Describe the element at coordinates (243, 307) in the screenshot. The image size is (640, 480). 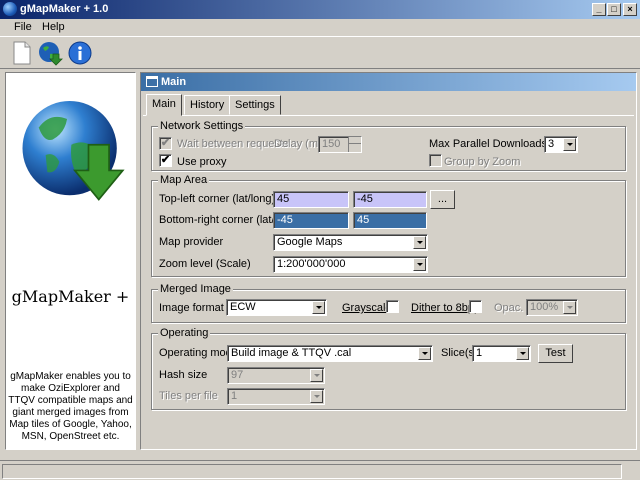
I see `image-format-value: ECW` at that location.